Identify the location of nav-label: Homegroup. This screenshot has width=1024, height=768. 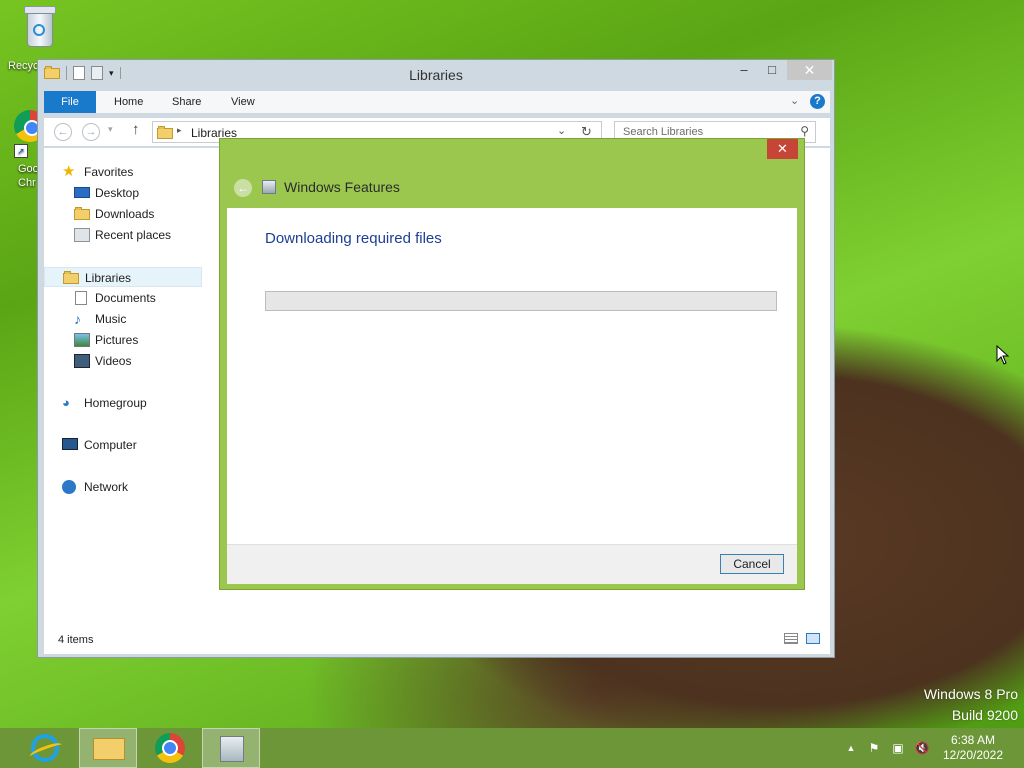
(115, 403).